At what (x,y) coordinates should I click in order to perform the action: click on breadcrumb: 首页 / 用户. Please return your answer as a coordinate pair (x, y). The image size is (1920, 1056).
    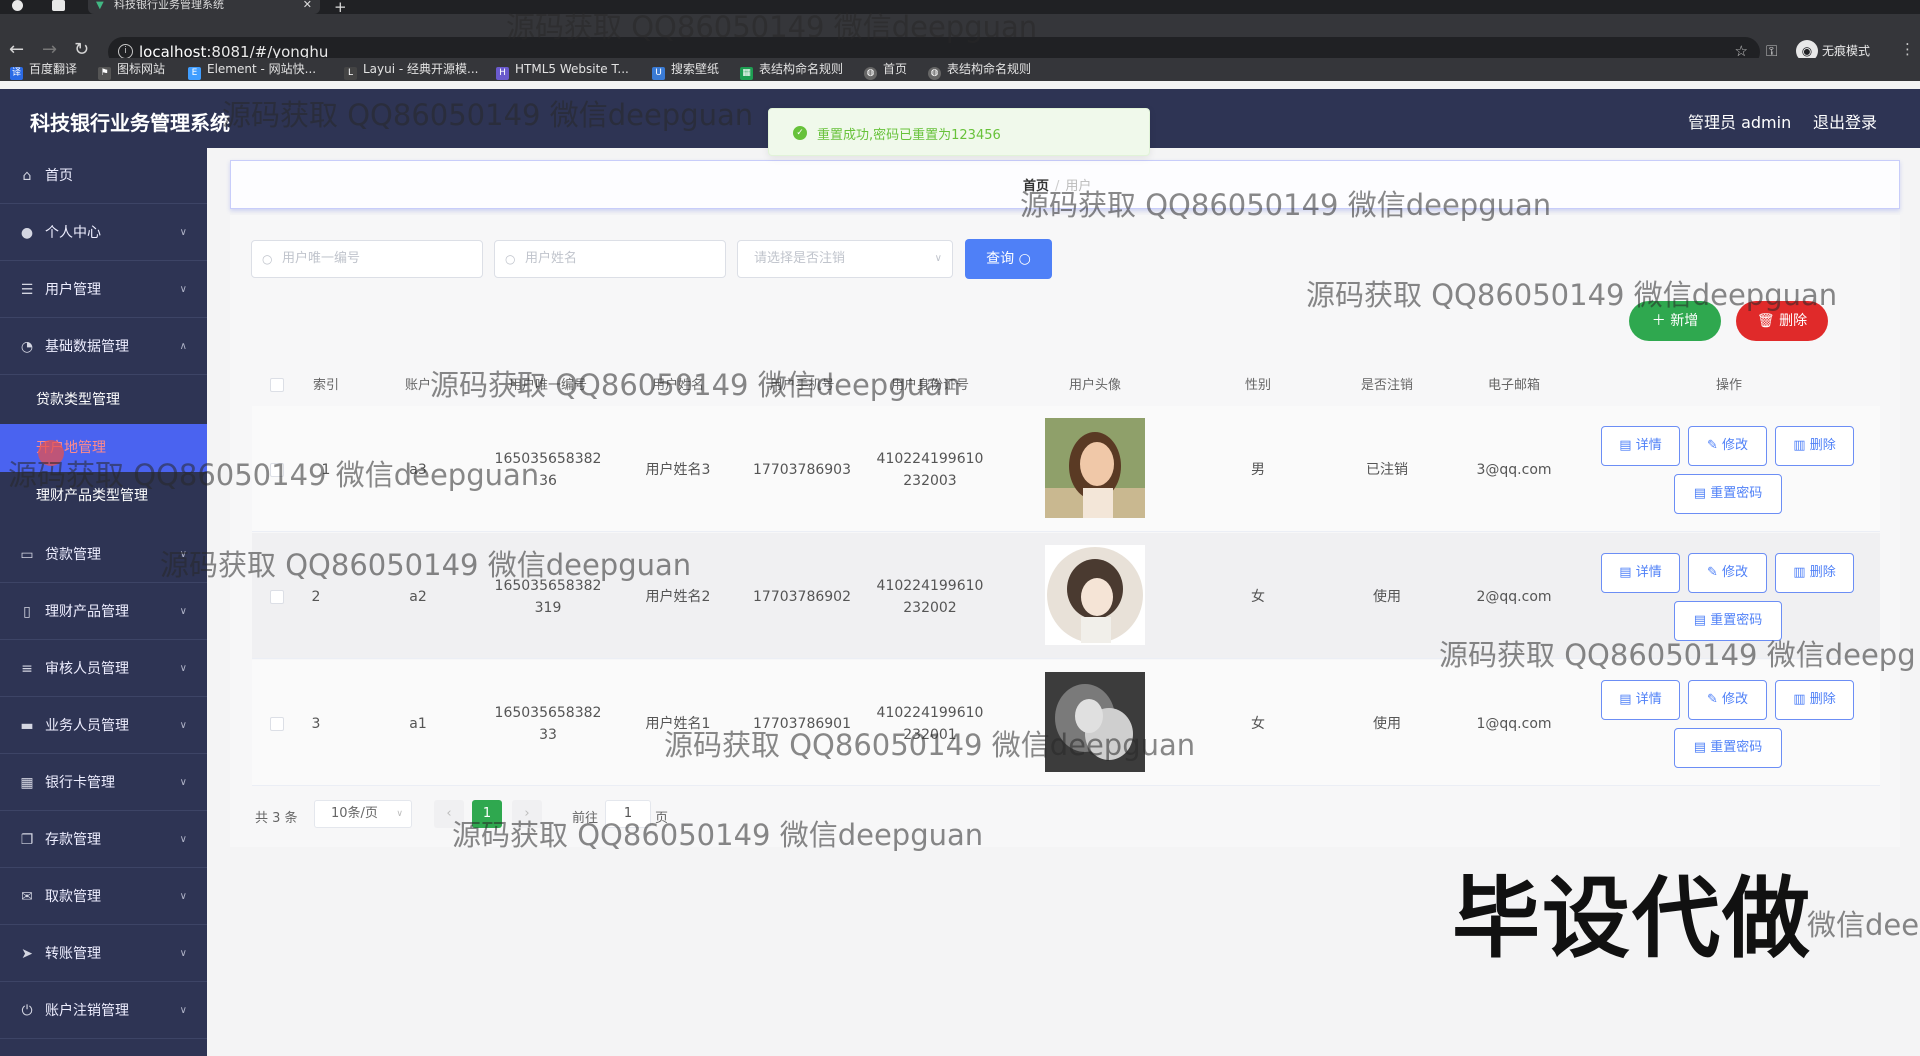
    Looking at the image, I should click on (1057, 184).